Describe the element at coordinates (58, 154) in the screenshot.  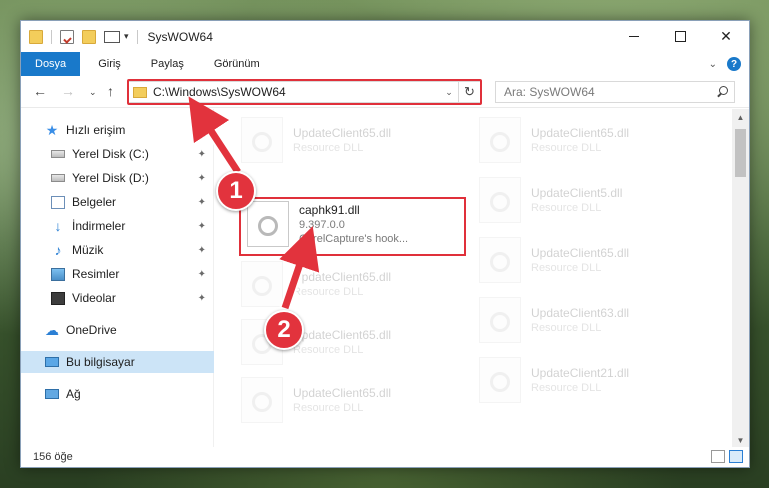
I see `drive-icon` at that location.